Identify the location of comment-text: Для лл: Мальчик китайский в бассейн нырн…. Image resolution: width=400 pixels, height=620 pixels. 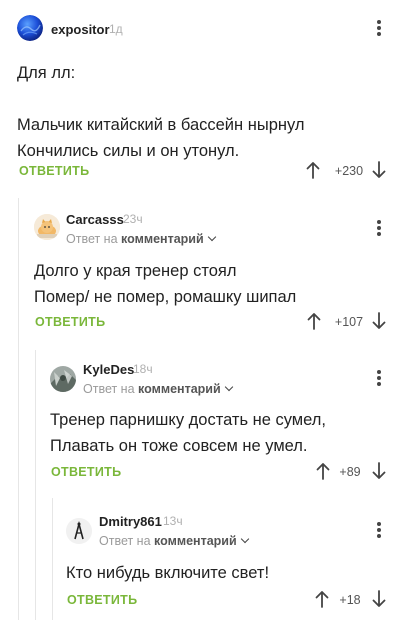
(161, 112).